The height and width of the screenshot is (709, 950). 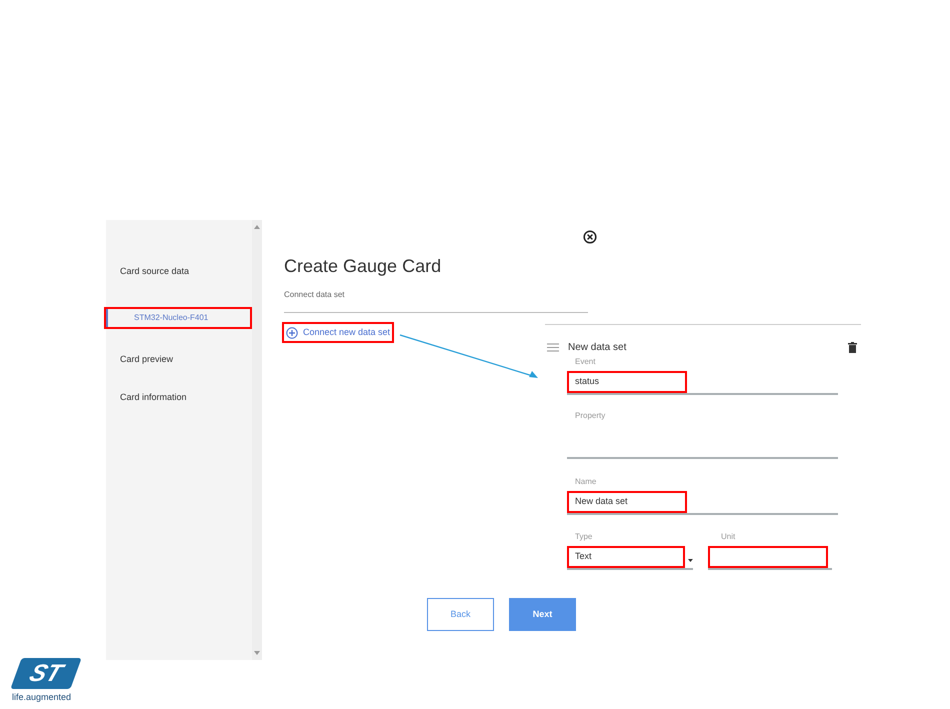 I want to click on connect-data-set-link: Connect new data set, so click(x=338, y=332).